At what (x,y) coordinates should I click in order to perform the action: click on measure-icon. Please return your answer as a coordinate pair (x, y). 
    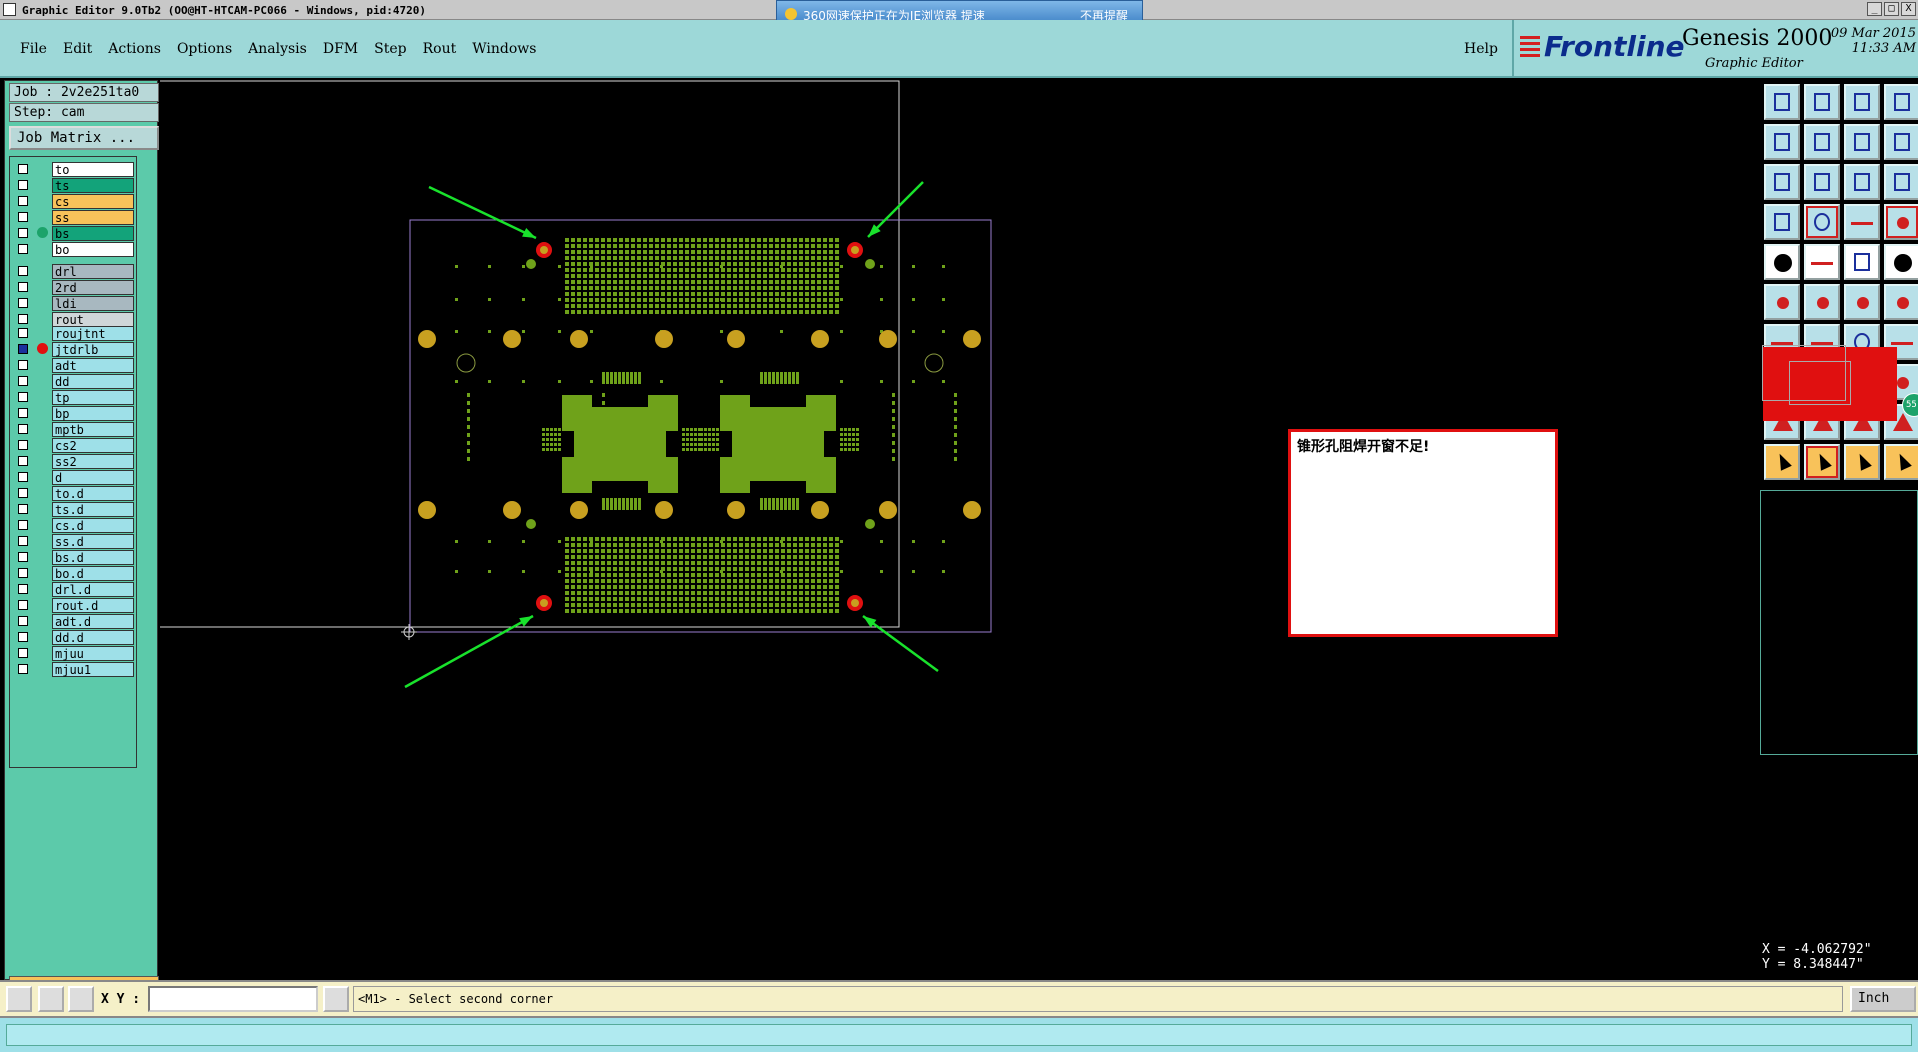
    Looking at the image, I should click on (51, 999).